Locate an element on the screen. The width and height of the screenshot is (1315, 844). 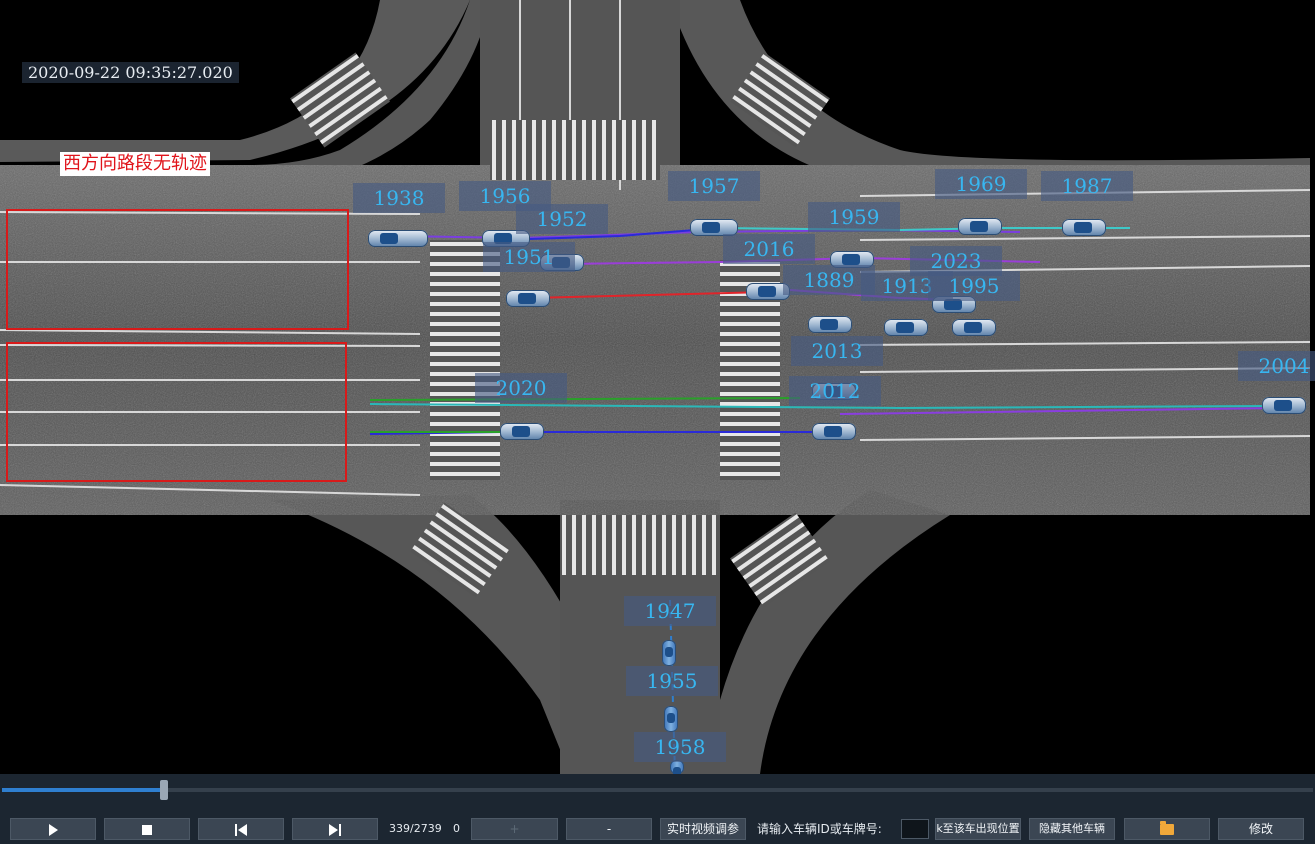
vehicle-id-label: 1987 is located at coordinates (1087, 186).